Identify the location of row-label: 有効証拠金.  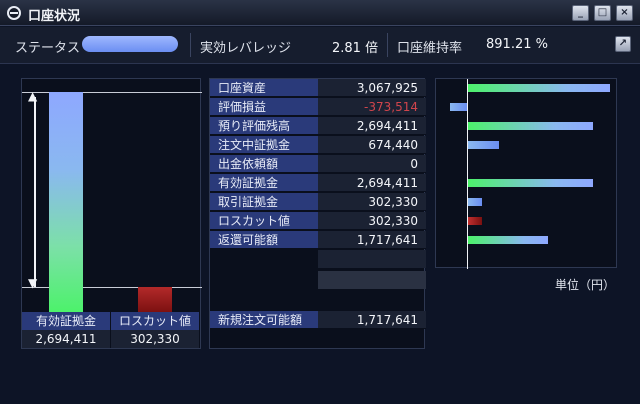
(264, 183).